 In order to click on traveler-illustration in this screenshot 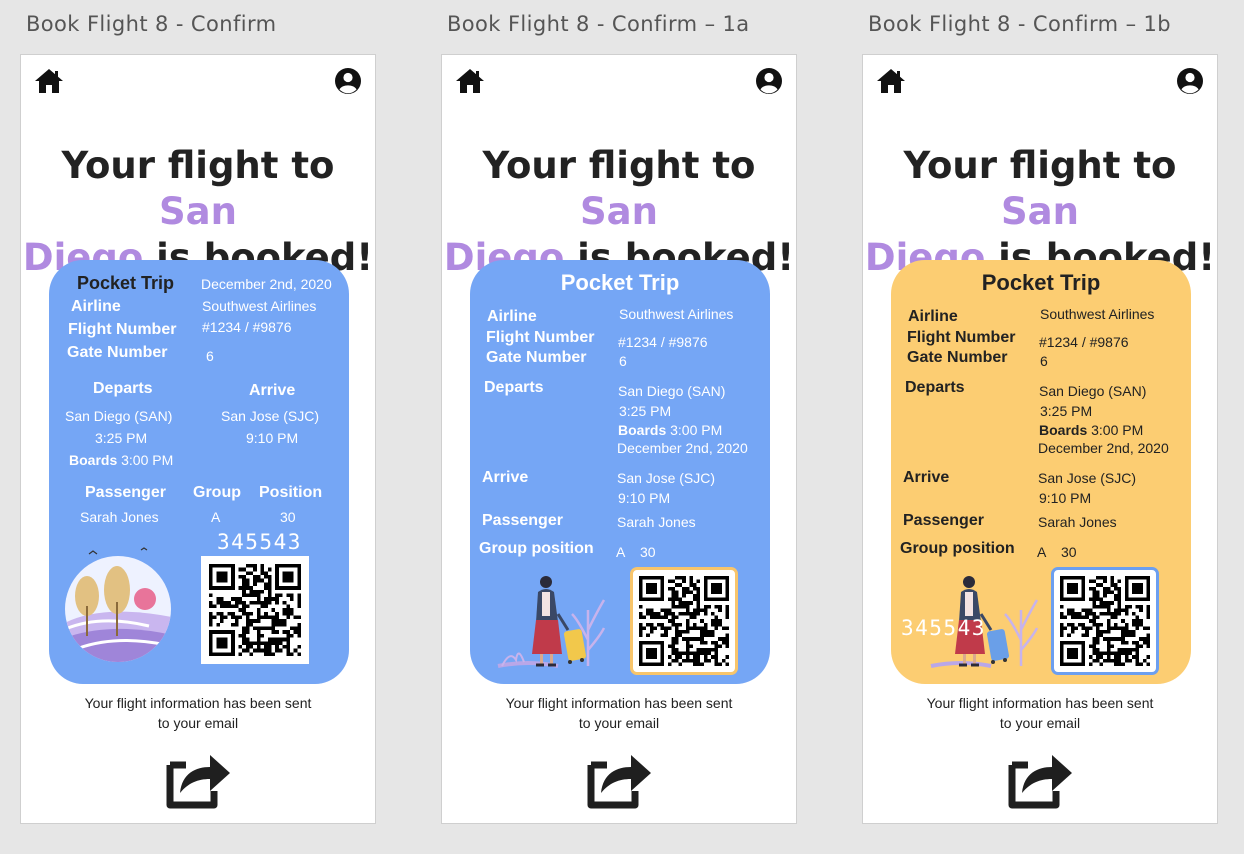, I will do `click(551, 622)`.